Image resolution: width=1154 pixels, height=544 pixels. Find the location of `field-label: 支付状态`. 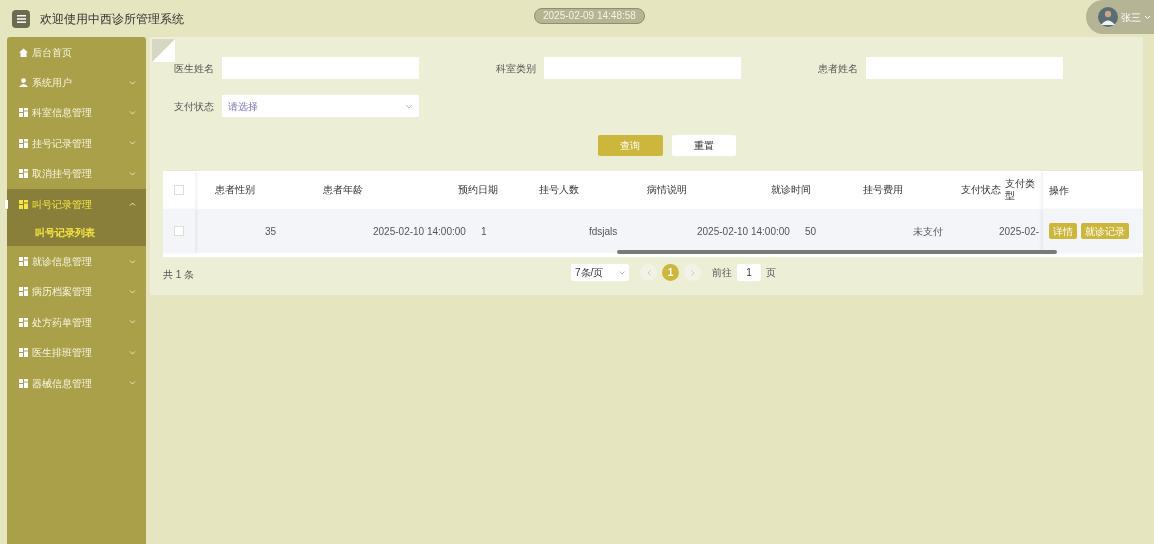

field-label: 支付状态 is located at coordinates (194, 106).